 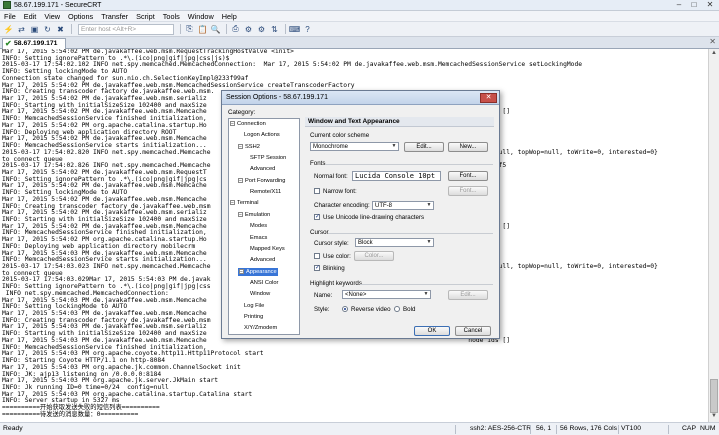 I want to click on tree-item: ANSI Color, so click(x=264, y=283).